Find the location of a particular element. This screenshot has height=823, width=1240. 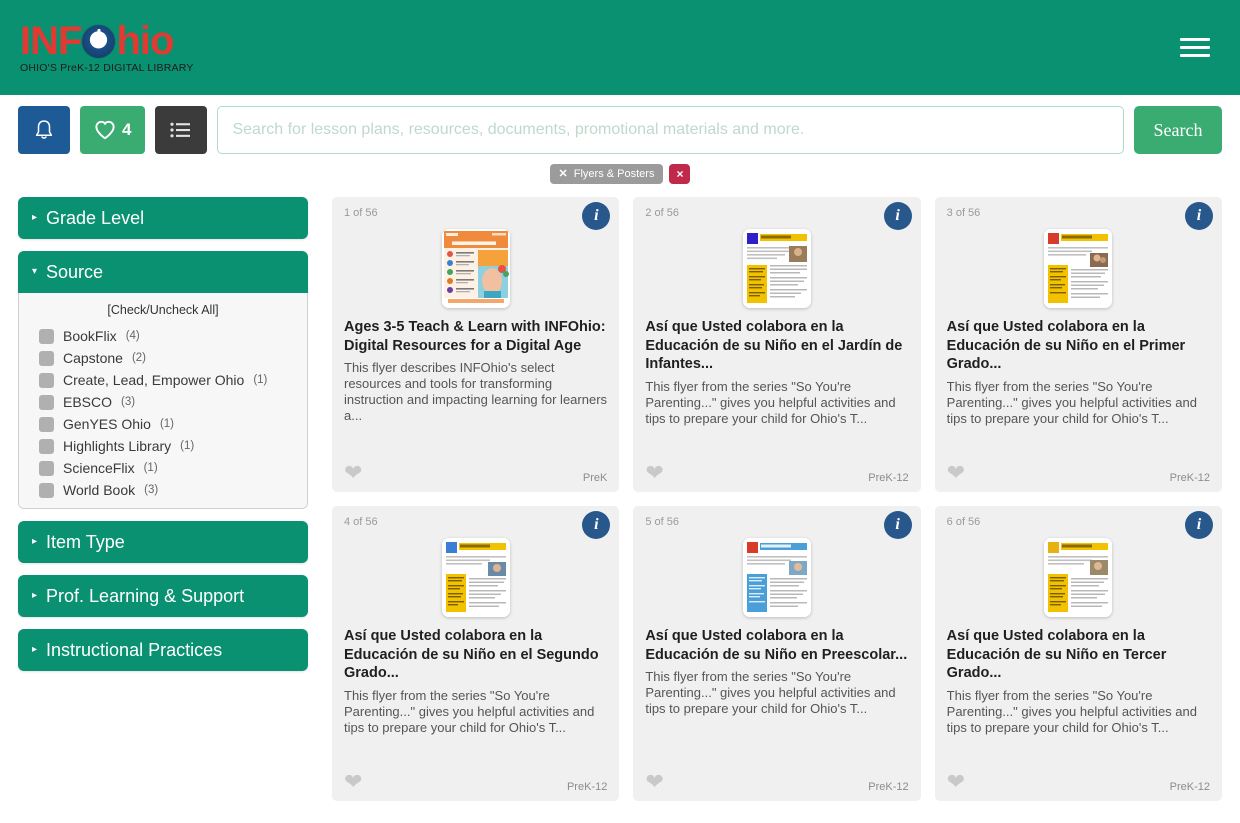

hamburger-bar is located at coordinates (1195, 39).